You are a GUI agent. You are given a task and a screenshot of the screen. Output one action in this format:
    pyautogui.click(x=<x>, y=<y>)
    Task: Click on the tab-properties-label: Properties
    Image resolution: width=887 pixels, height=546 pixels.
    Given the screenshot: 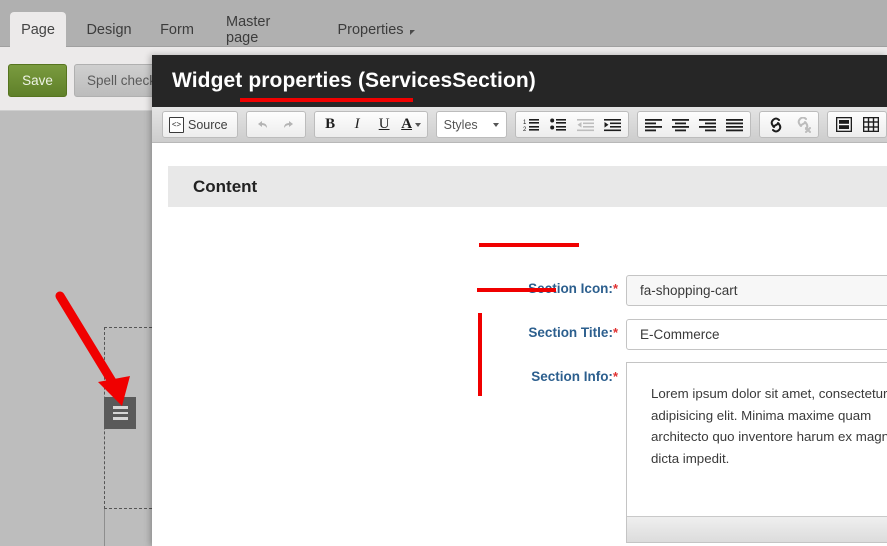 What is the action you would take?
    pyautogui.click(x=370, y=29)
    